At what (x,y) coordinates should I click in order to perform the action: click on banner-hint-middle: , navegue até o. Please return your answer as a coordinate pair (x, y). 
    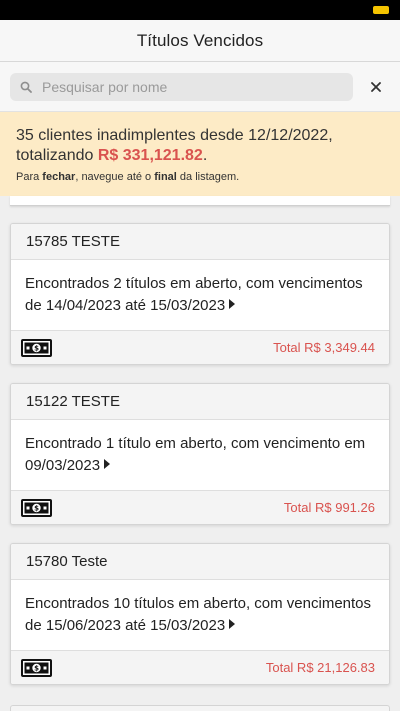
    Looking at the image, I should click on (115, 177).